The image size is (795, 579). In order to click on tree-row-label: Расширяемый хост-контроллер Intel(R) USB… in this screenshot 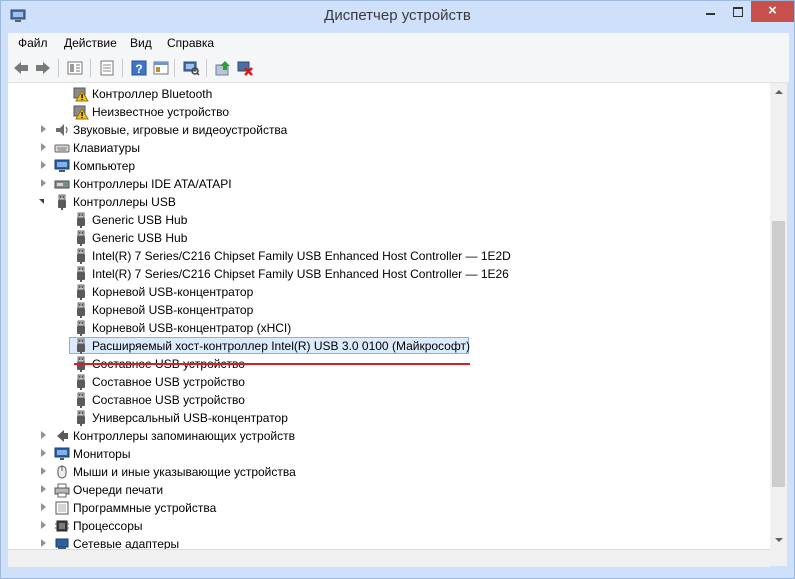, I will do `click(281, 346)`.